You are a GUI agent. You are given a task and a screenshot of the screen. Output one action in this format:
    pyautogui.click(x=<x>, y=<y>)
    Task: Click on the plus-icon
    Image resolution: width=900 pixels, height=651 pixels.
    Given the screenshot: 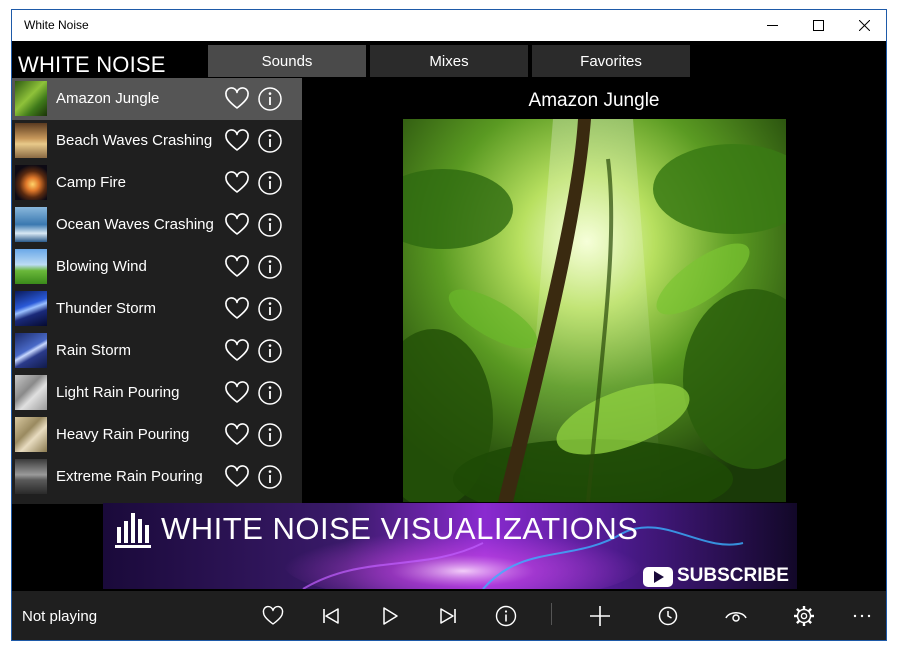 What is the action you would take?
    pyautogui.click(x=600, y=616)
    